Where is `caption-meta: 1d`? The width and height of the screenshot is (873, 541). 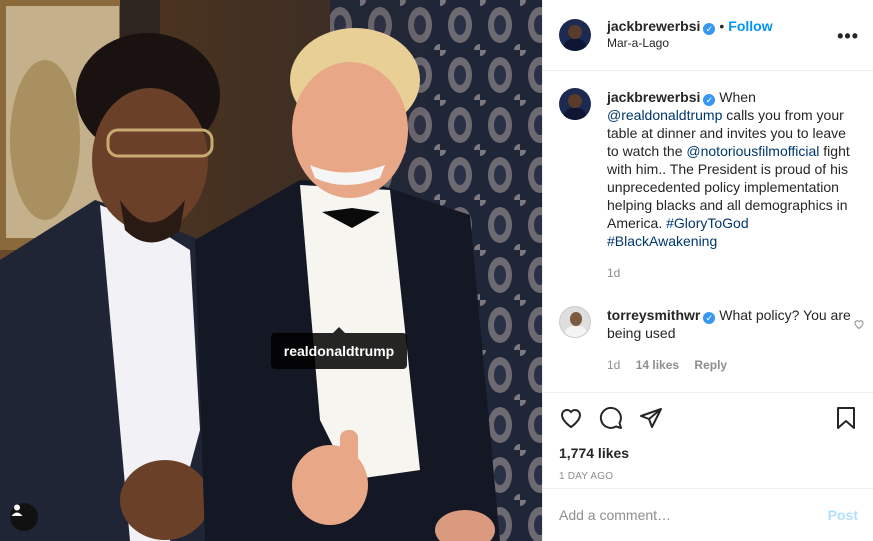
caption-meta: 1d is located at coordinates (732, 273).